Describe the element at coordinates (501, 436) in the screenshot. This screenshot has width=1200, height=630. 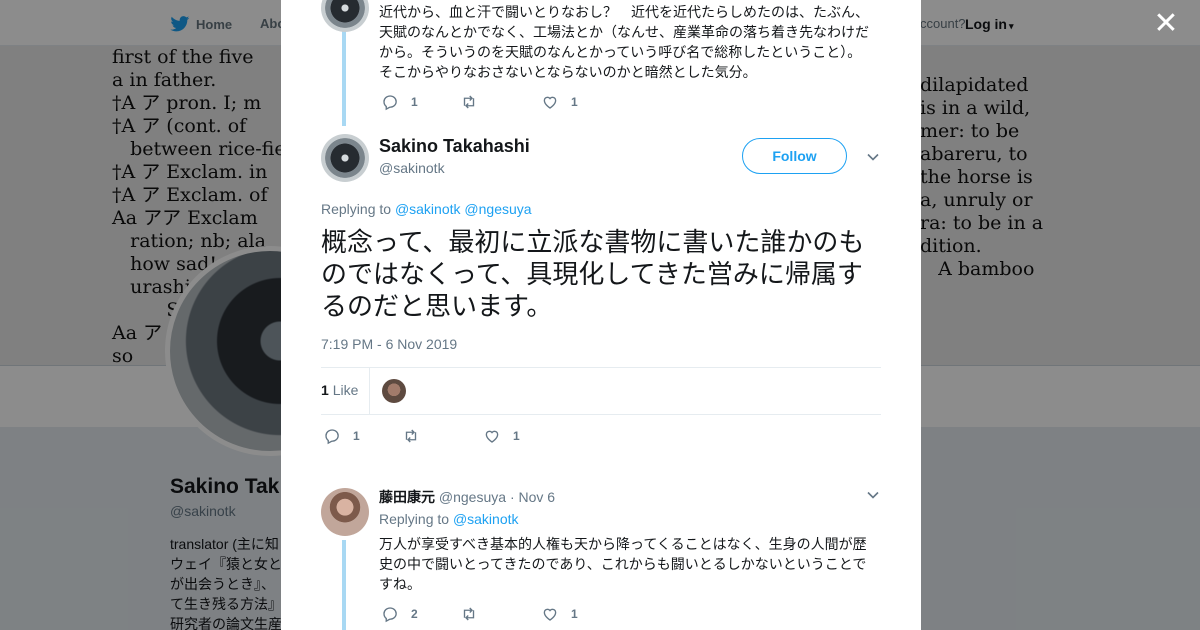
I see `main-like-button: 1` at that location.